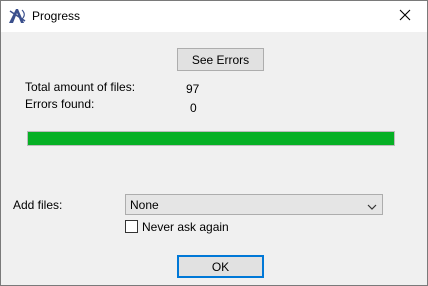 The width and height of the screenshot is (428, 286). Describe the element at coordinates (38, 205) in the screenshot. I see `add-files-label: Add files:` at that location.